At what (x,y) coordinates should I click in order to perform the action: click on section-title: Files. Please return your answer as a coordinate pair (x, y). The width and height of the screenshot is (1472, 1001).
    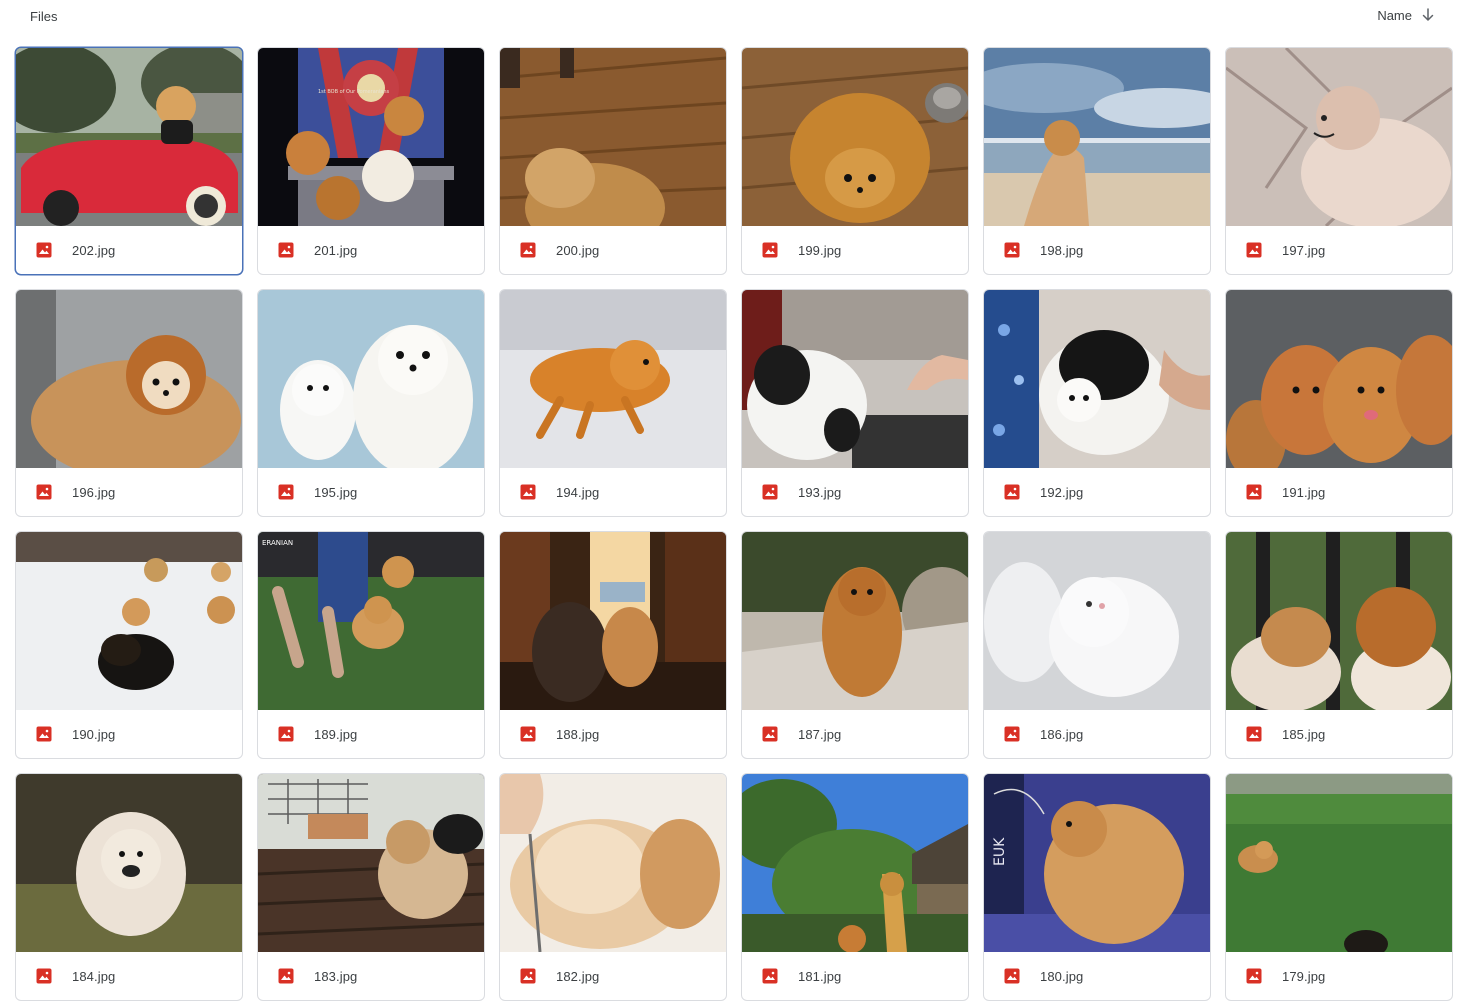
    Looking at the image, I should click on (44, 16).